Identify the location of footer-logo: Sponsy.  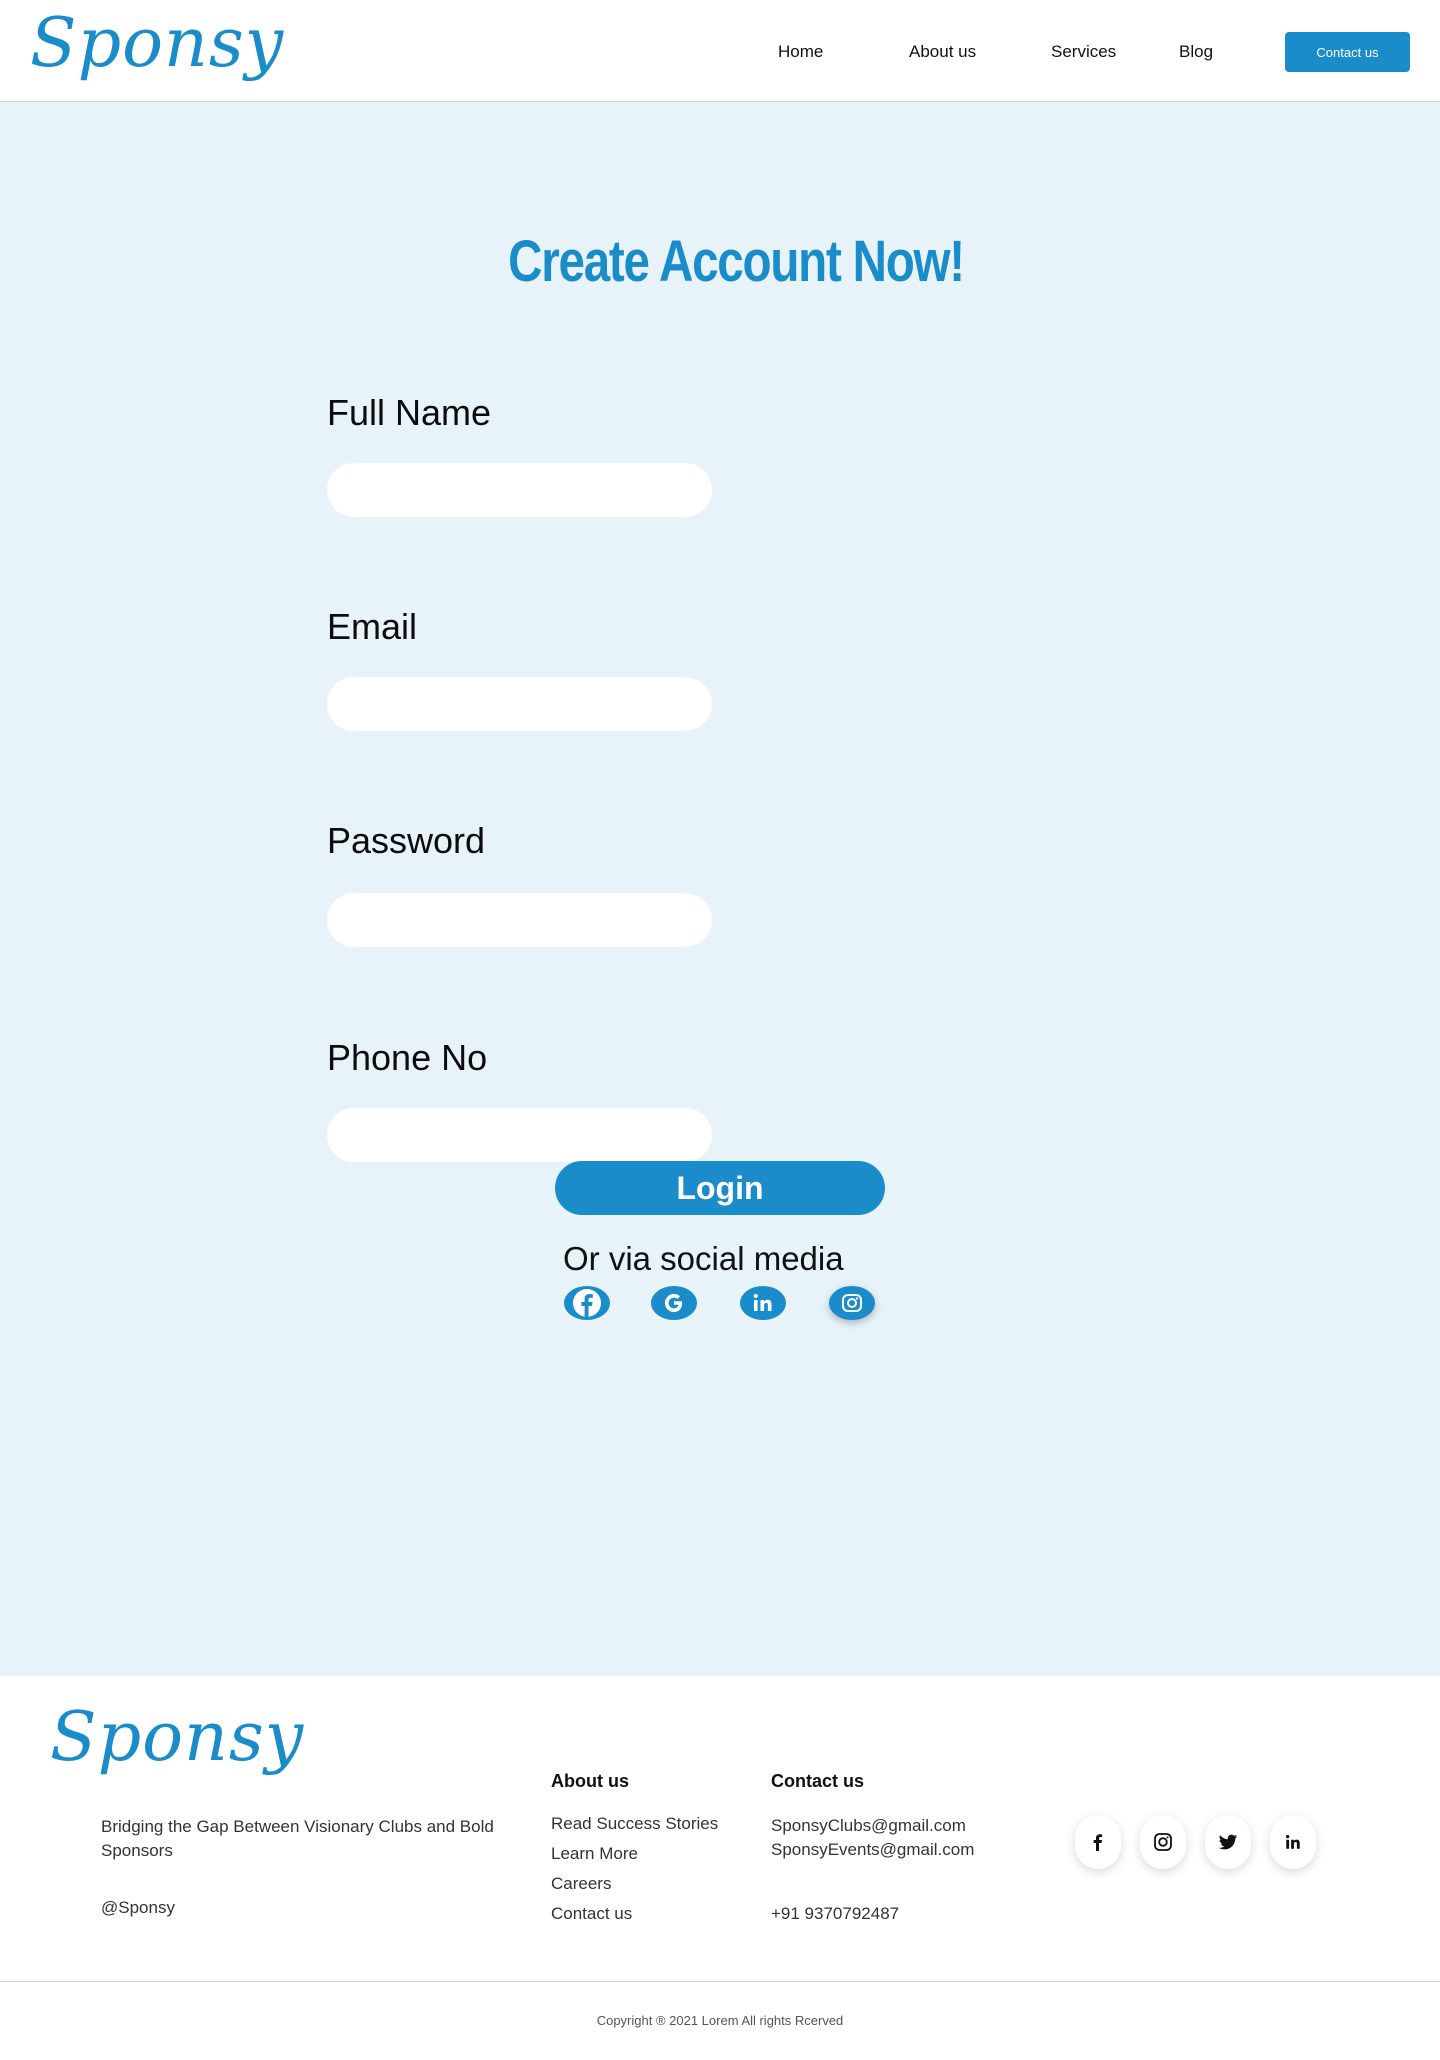
(177, 1737).